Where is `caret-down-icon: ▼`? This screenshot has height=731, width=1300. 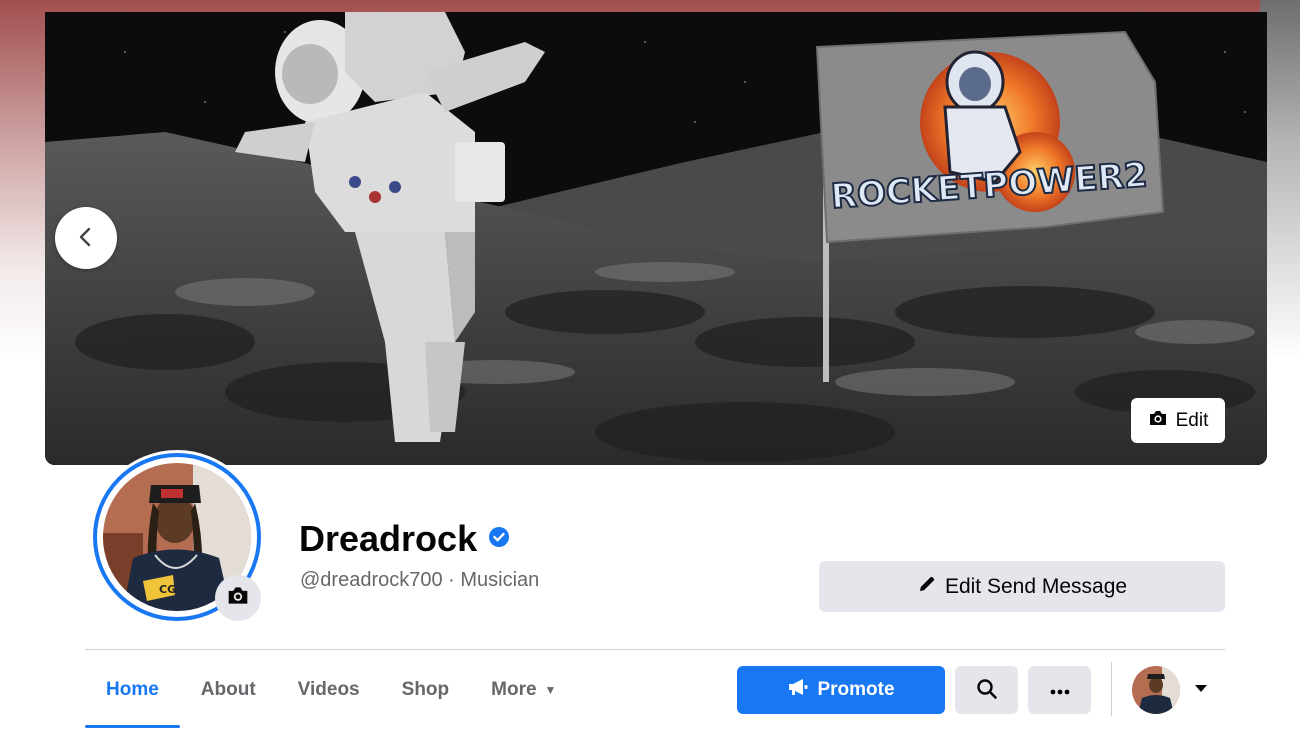 caret-down-icon: ▼ is located at coordinates (550, 690).